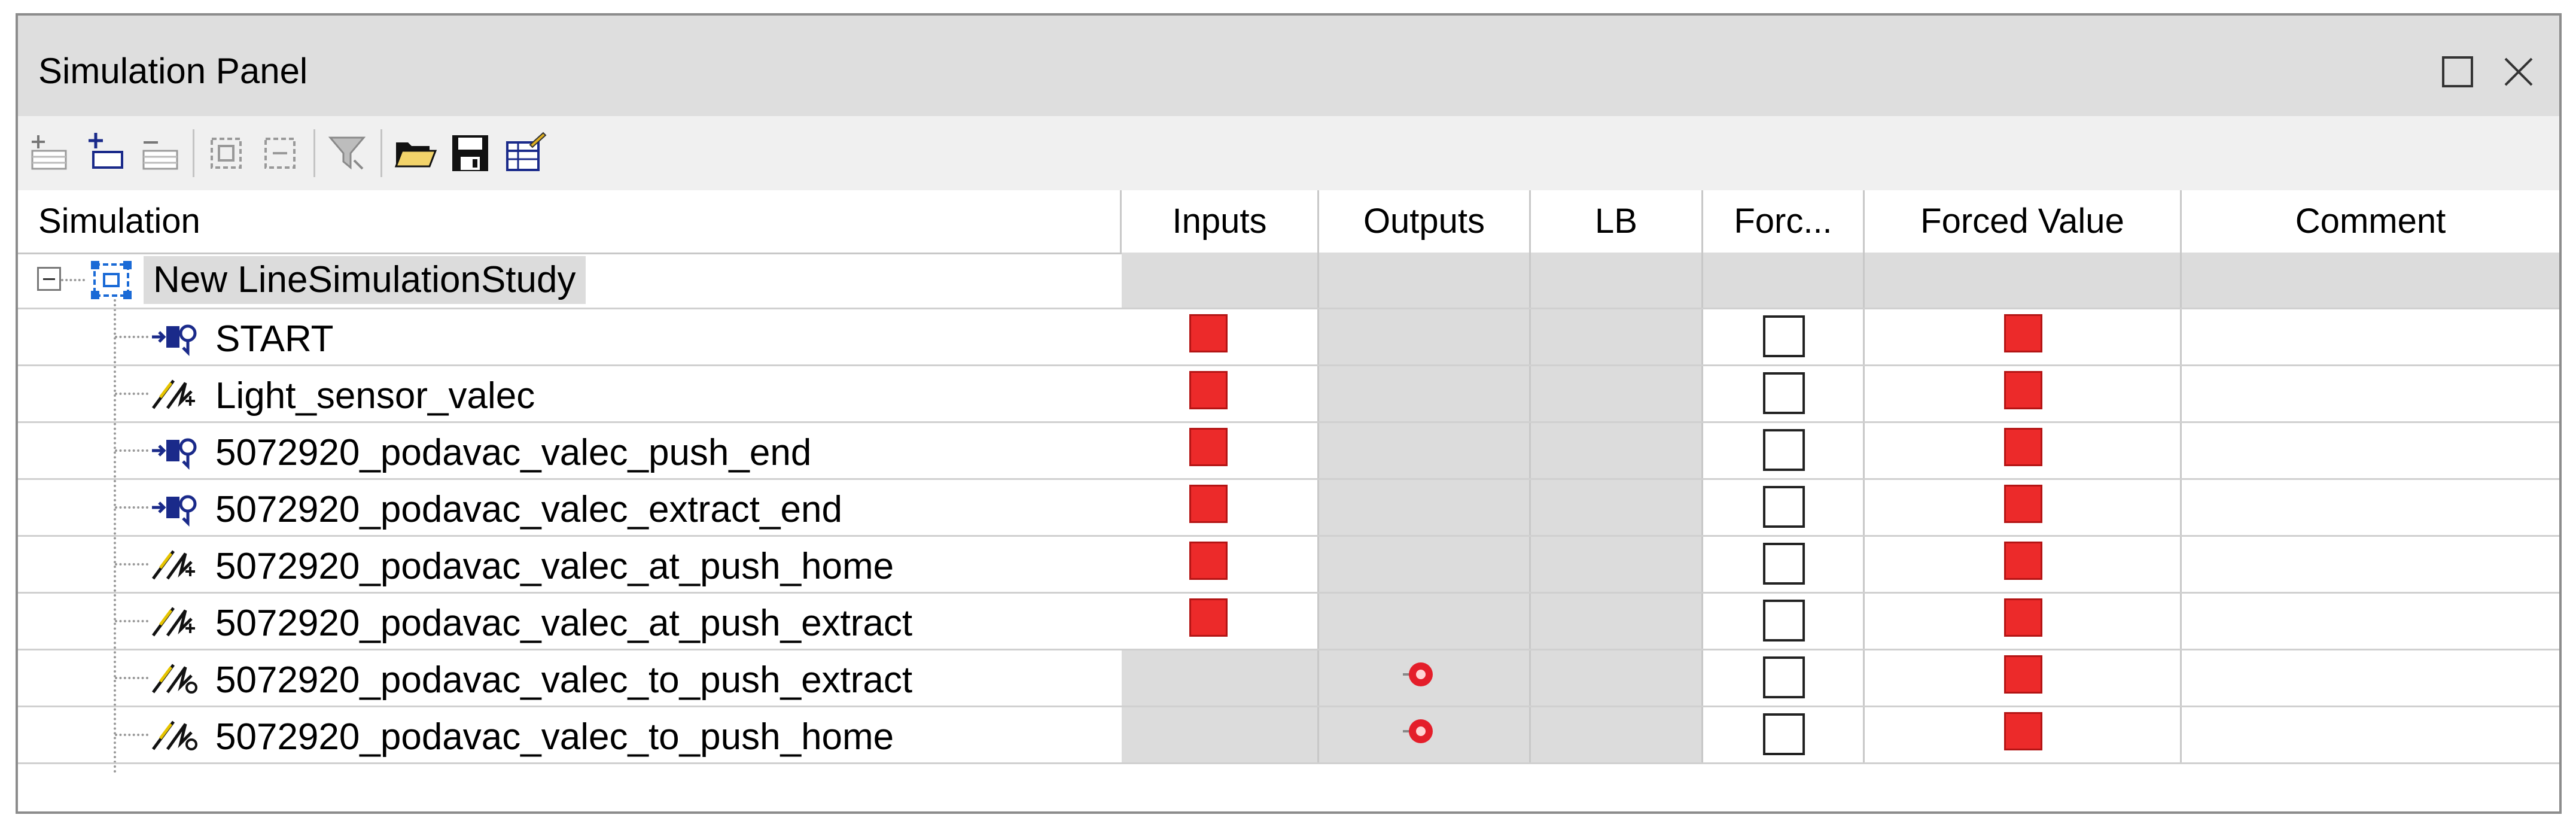  What do you see at coordinates (49, 279) in the screenshot?
I see `collapse-toggle-icon` at bounding box center [49, 279].